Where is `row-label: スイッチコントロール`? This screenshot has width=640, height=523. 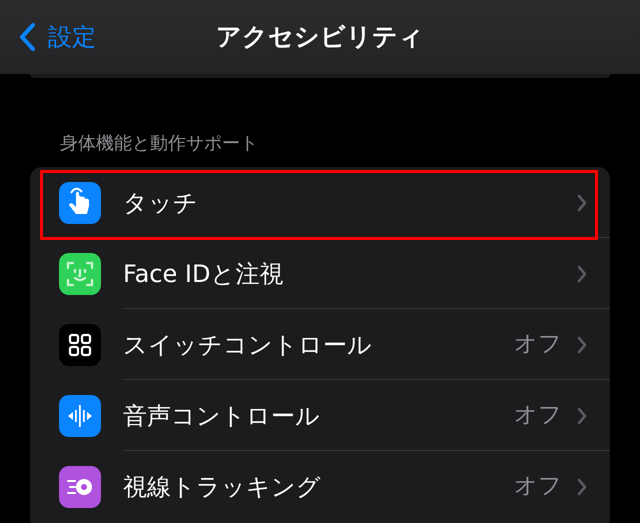
row-label: スイッチコントロール is located at coordinates (248, 345).